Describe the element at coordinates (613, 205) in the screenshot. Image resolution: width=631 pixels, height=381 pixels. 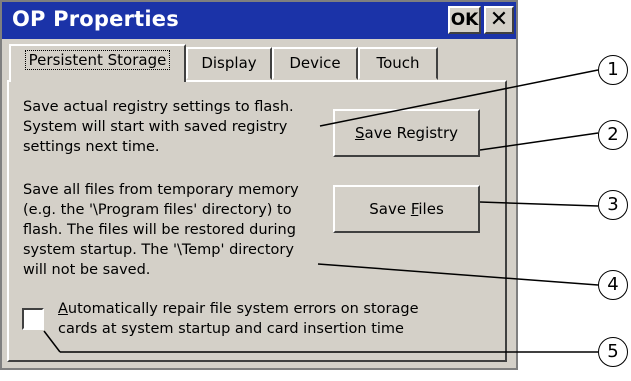
I see `callout-3: 3` at that location.